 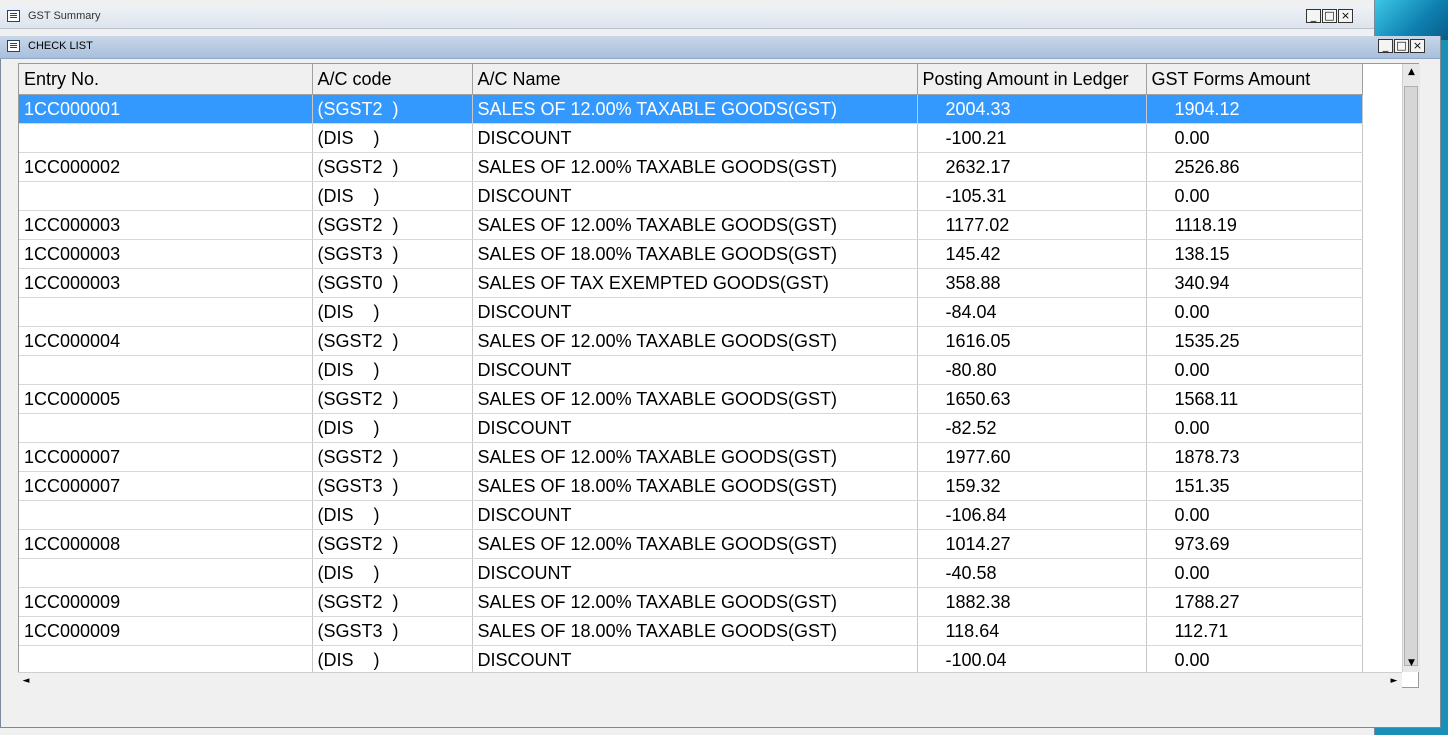 What do you see at coordinates (1032, 167) in the screenshot?
I see `posting-amount-cell: 2632.17` at bounding box center [1032, 167].